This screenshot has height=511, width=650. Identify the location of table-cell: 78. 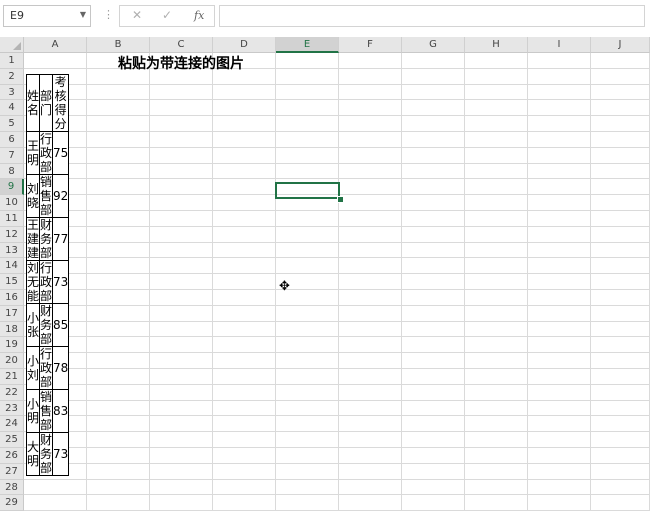
(61, 368).